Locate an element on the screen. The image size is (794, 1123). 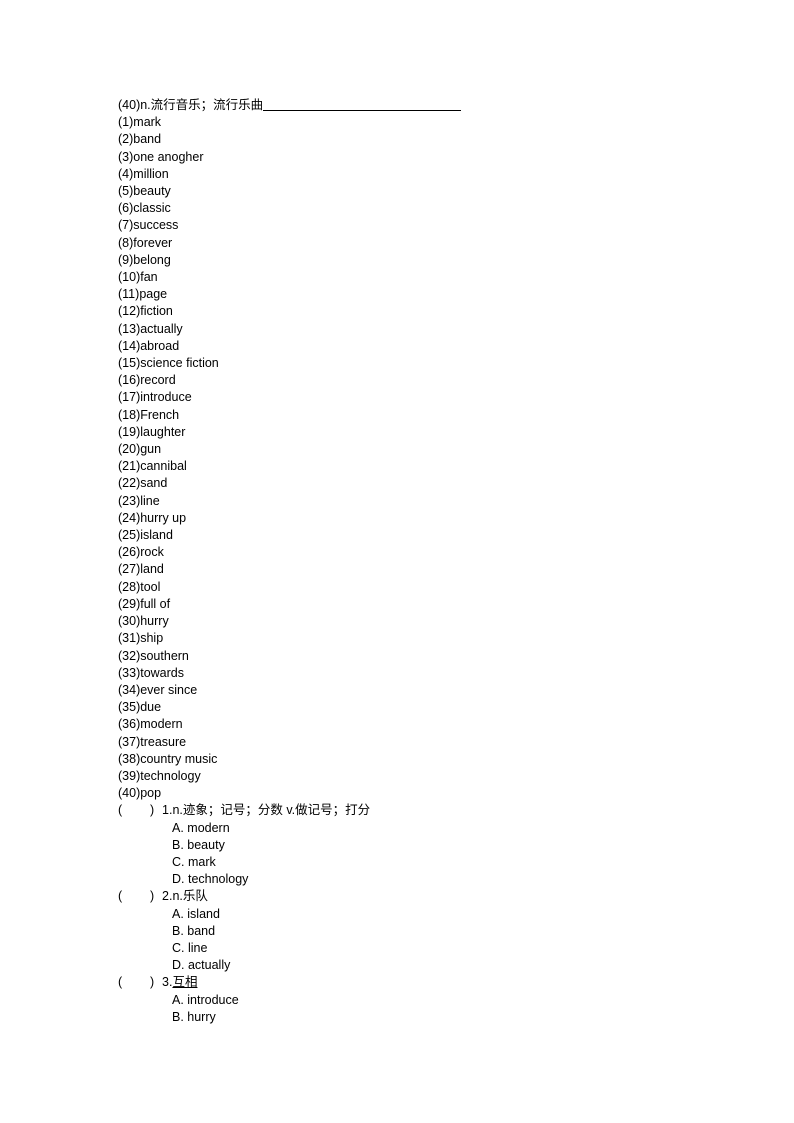
word-list-item: (35)due is located at coordinates (398, 707).